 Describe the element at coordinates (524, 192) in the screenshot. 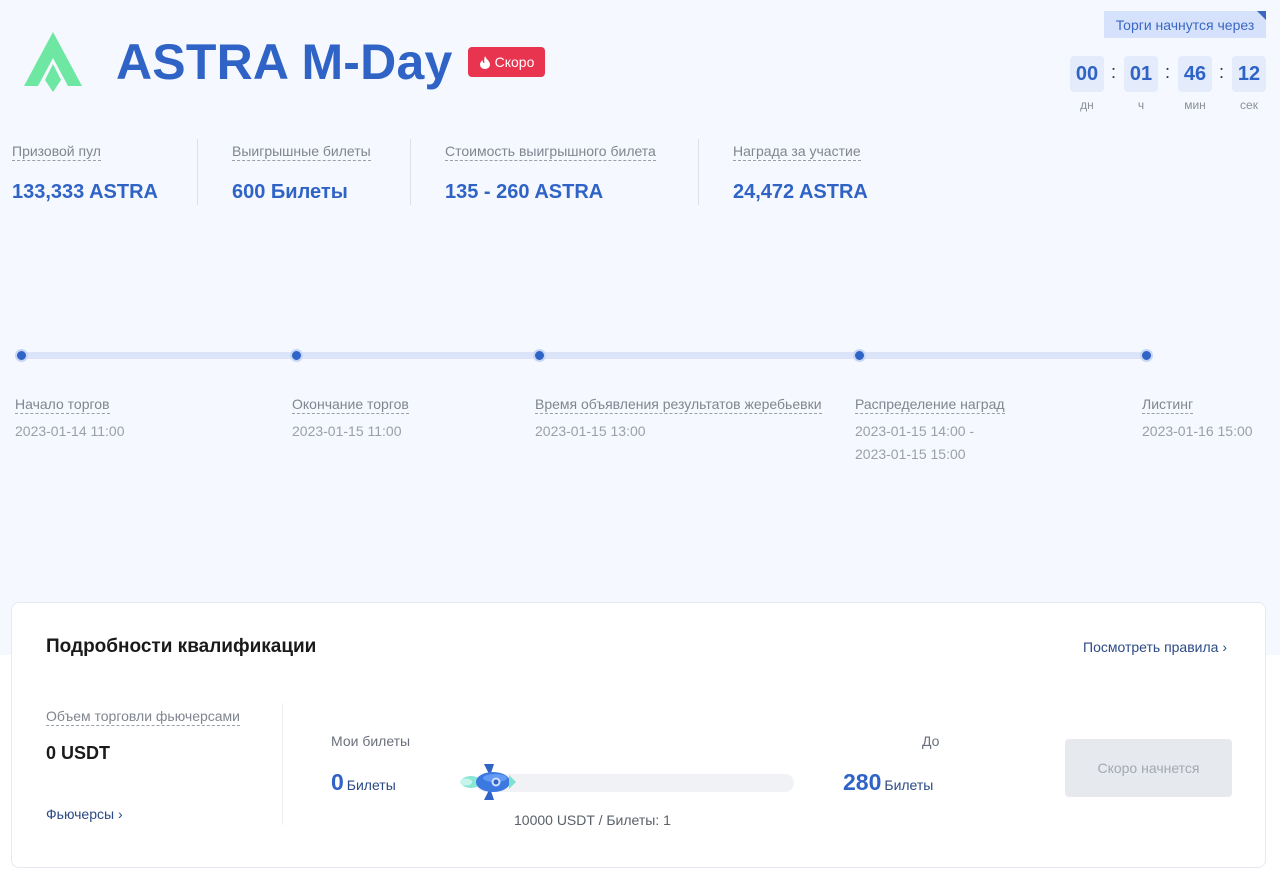

I see `stat-value: 135 - 260 ASTRA` at that location.